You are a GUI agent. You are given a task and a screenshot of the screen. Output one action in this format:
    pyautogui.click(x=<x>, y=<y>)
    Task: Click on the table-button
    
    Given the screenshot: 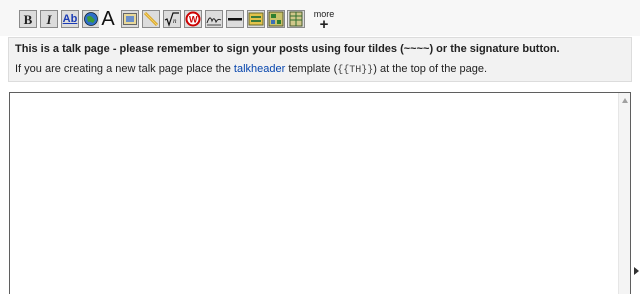 What is the action you would take?
    pyautogui.click(x=296, y=19)
    